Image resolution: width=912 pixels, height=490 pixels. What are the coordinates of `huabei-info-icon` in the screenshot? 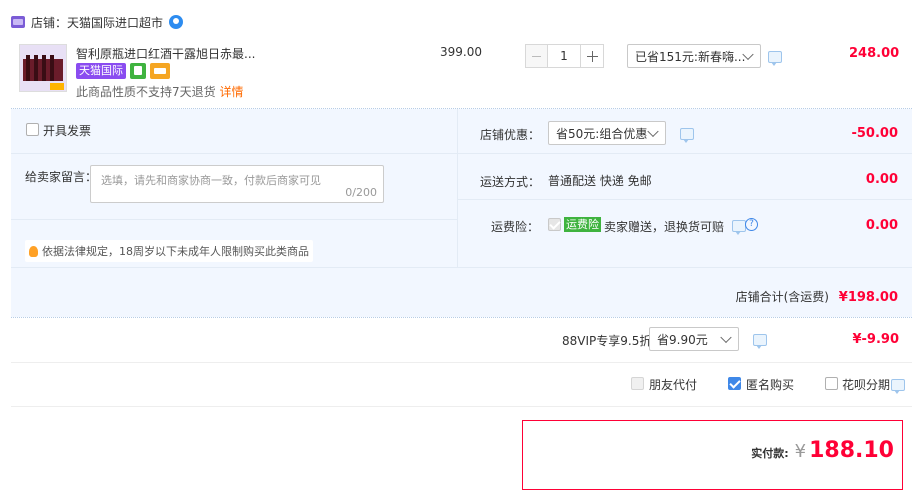 It's located at (898, 386).